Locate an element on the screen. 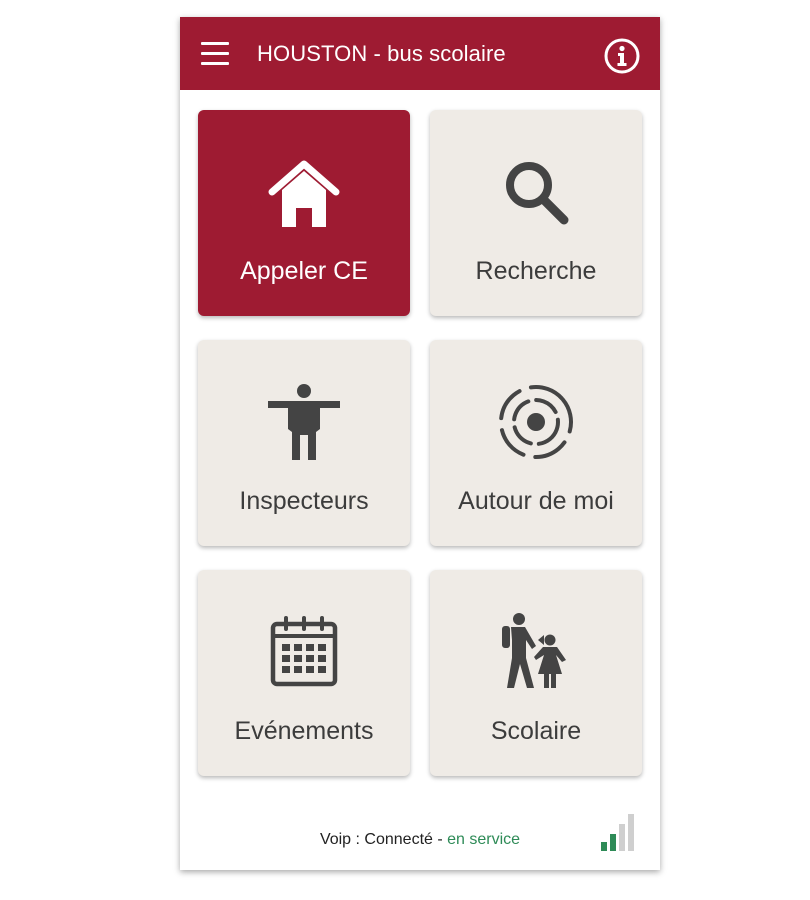  school-children-icon is located at coordinates (534, 650).